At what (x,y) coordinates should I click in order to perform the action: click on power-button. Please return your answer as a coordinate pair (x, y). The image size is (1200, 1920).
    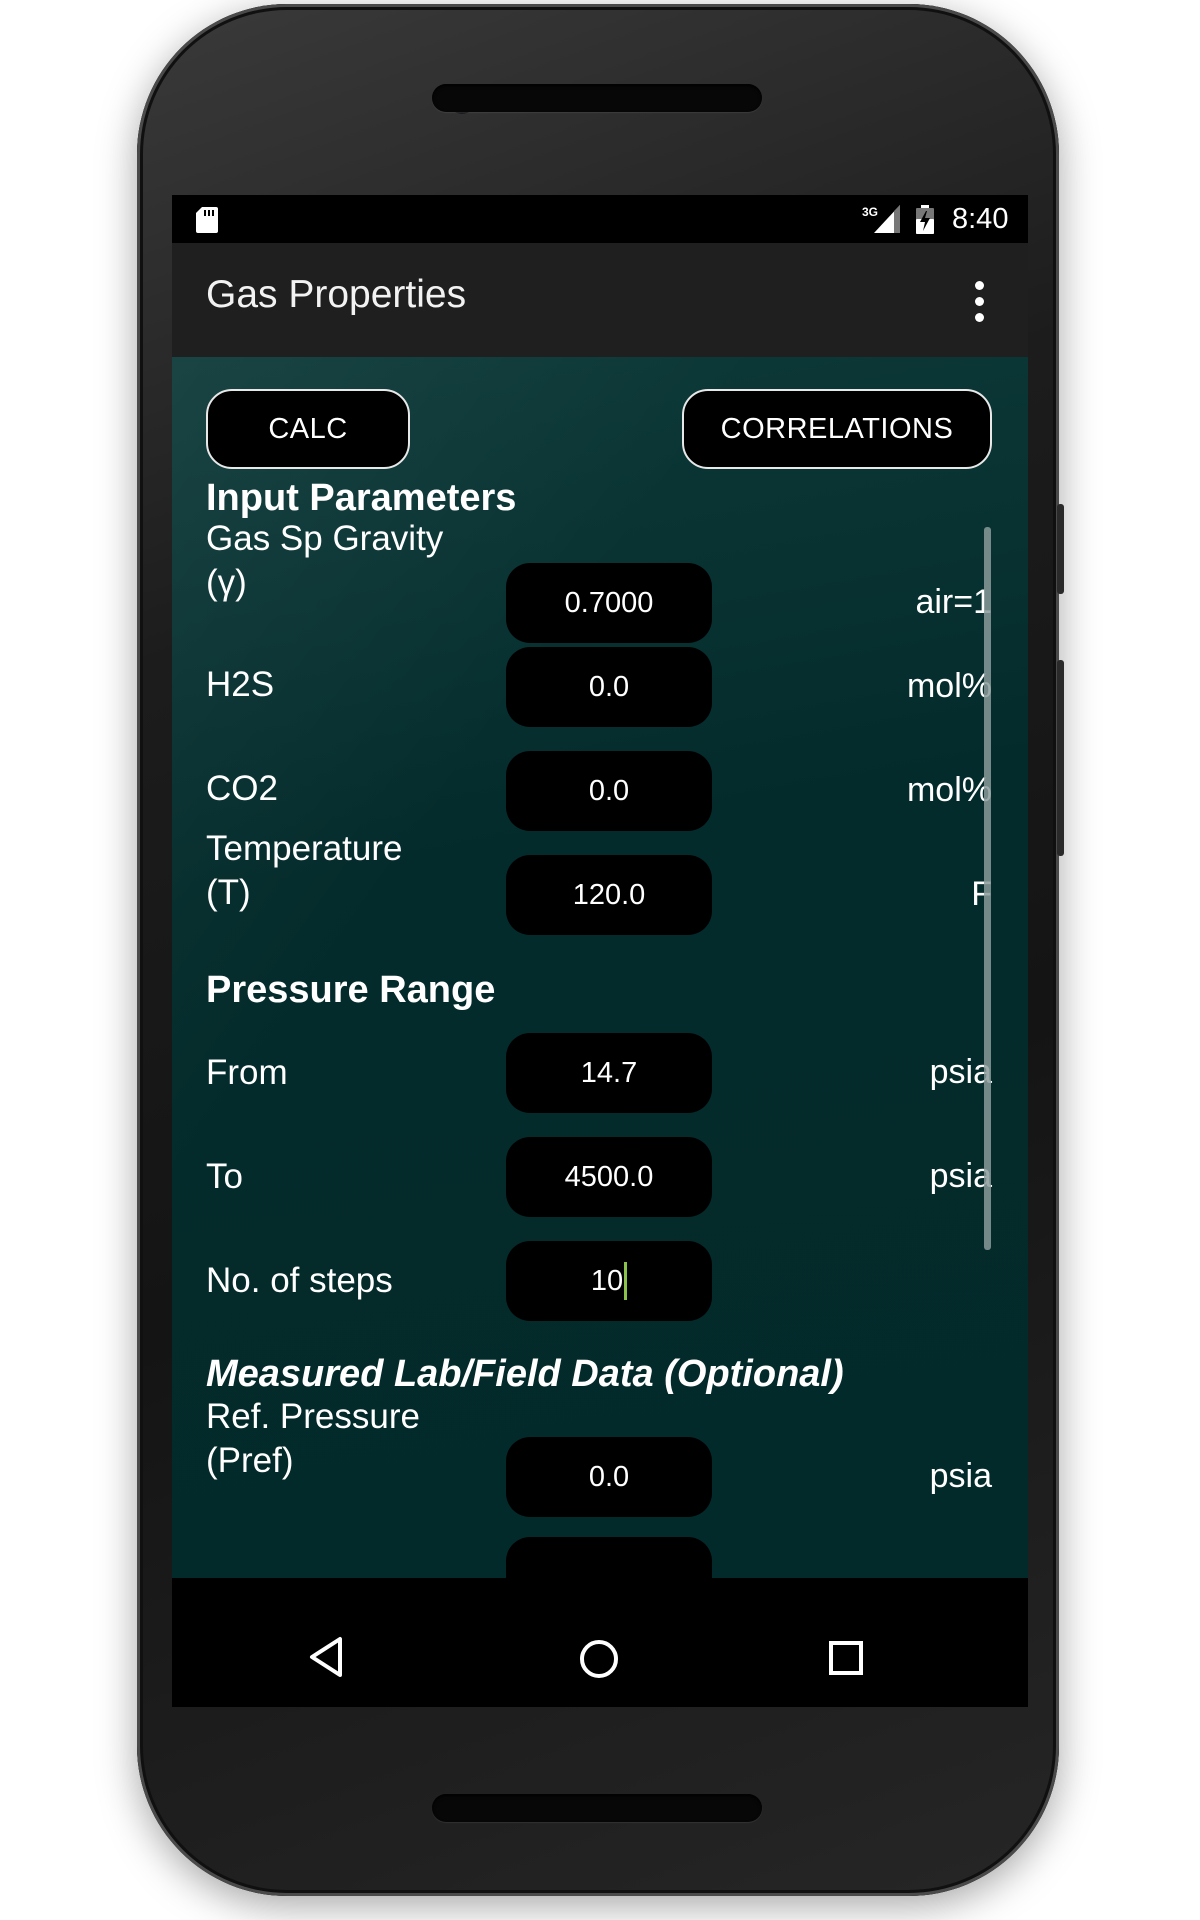
    Looking at the image, I should click on (1060, 549).